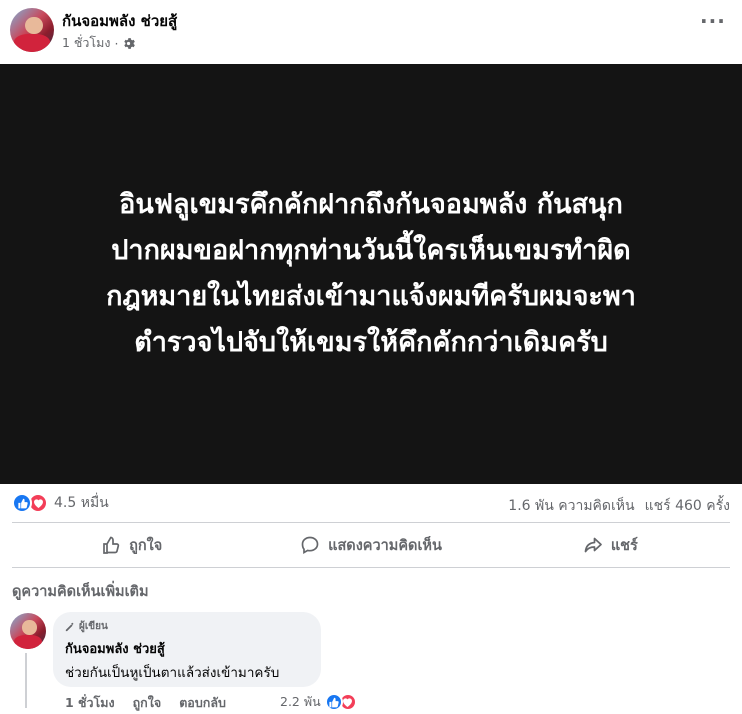 Image resolution: width=742 pixels, height=714 pixels. Describe the element at coordinates (202, 703) in the screenshot. I see `comment-reply-button: ตอบกลับ` at that location.